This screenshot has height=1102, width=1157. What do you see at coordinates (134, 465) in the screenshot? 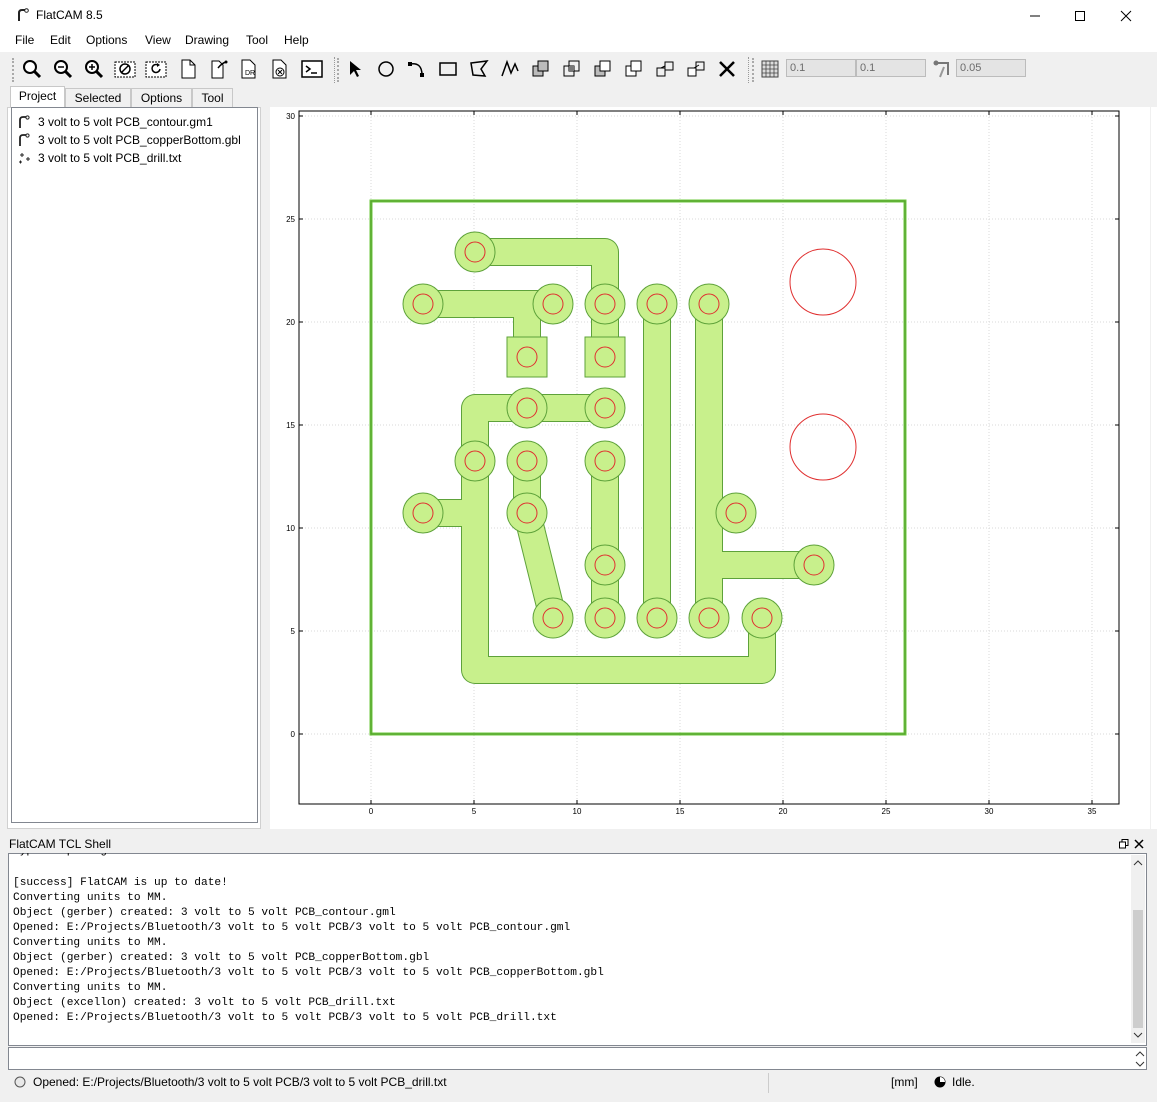
I see `project-tree` at bounding box center [134, 465].